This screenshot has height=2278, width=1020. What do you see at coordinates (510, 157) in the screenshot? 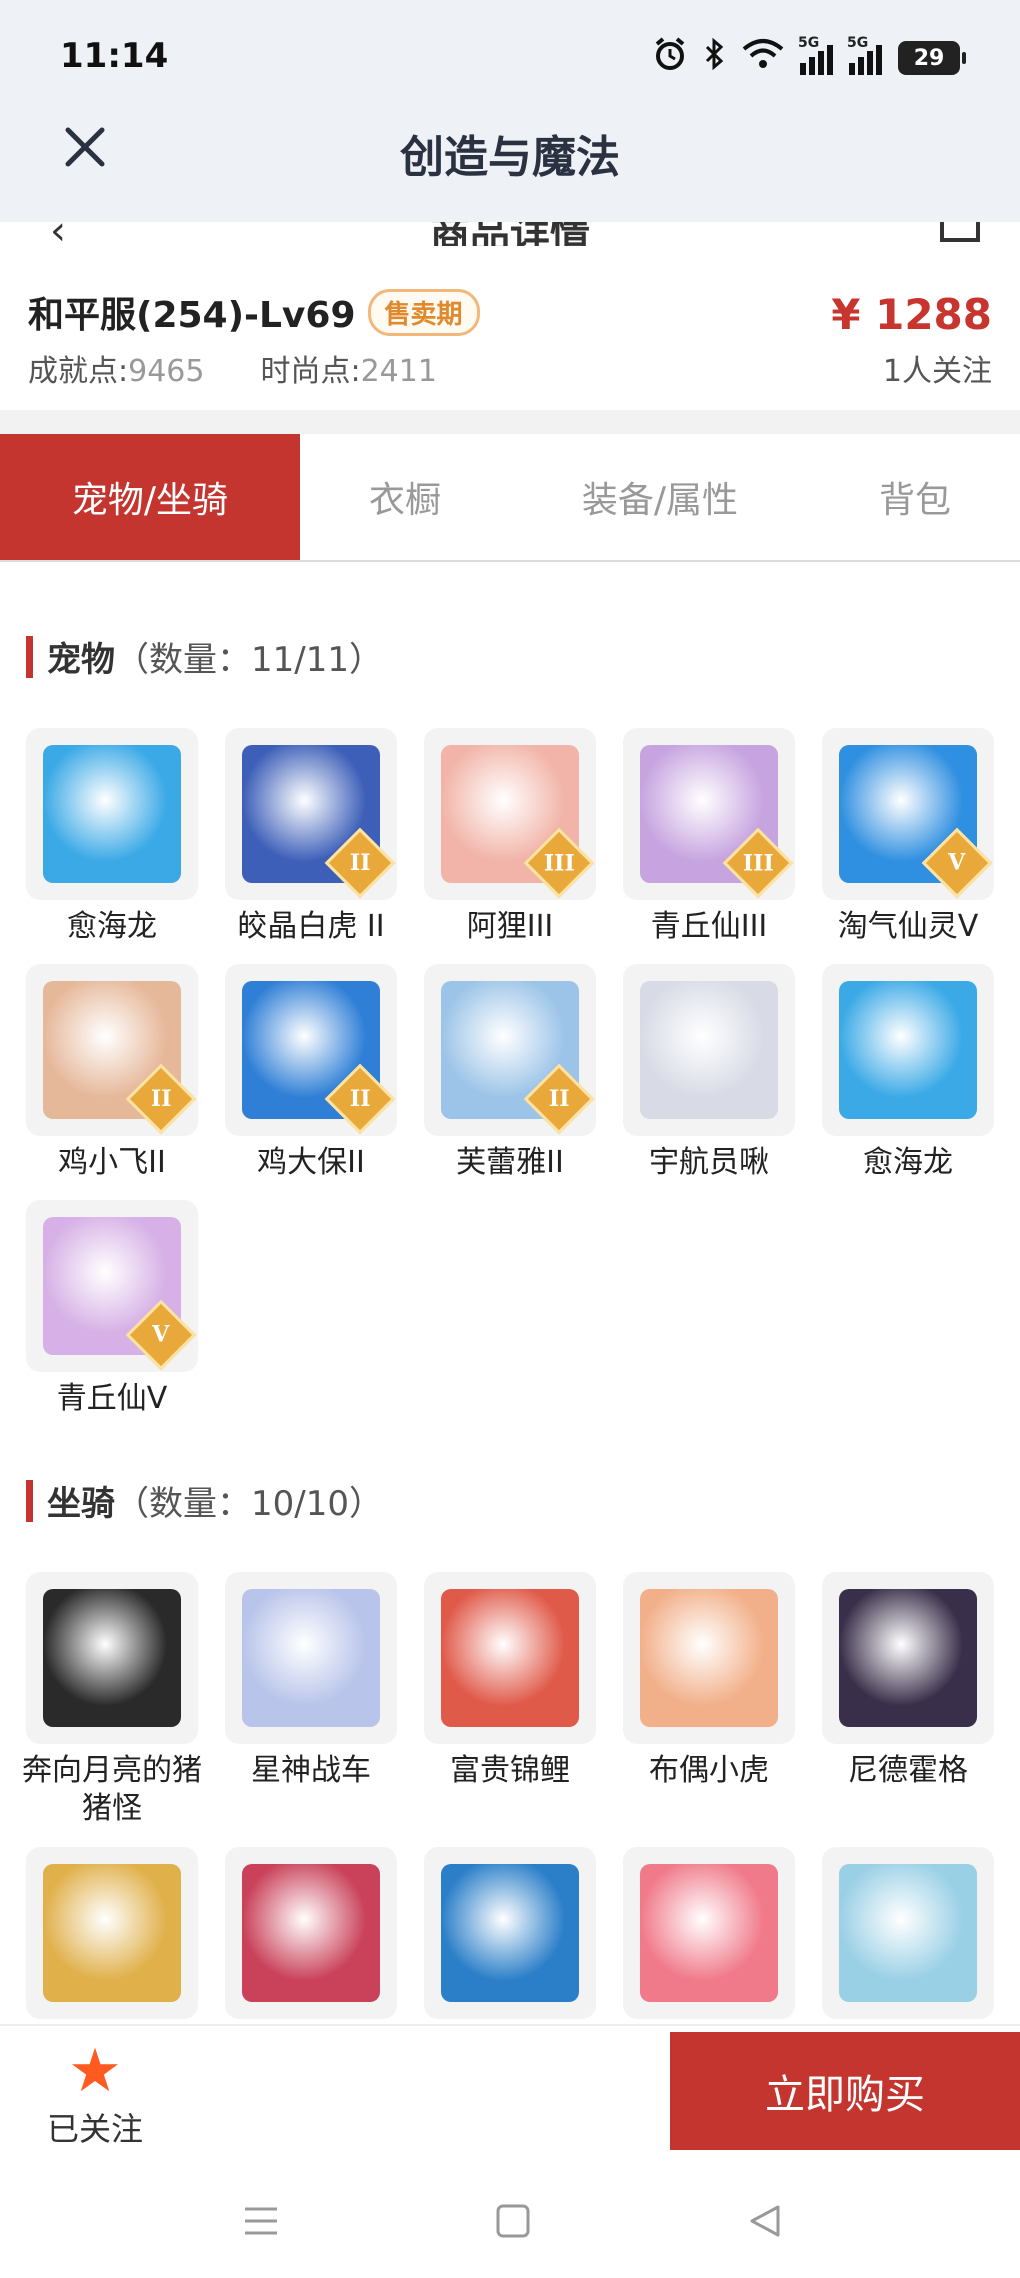
I see `app-title: 创造与魔法` at bounding box center [510, 157].